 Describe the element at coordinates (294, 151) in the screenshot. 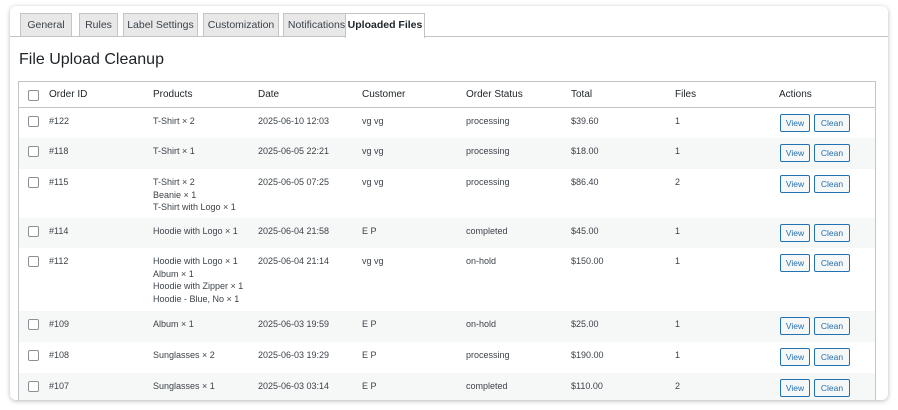

I see `date-cell: 2025-06-05 22:21` at that location.